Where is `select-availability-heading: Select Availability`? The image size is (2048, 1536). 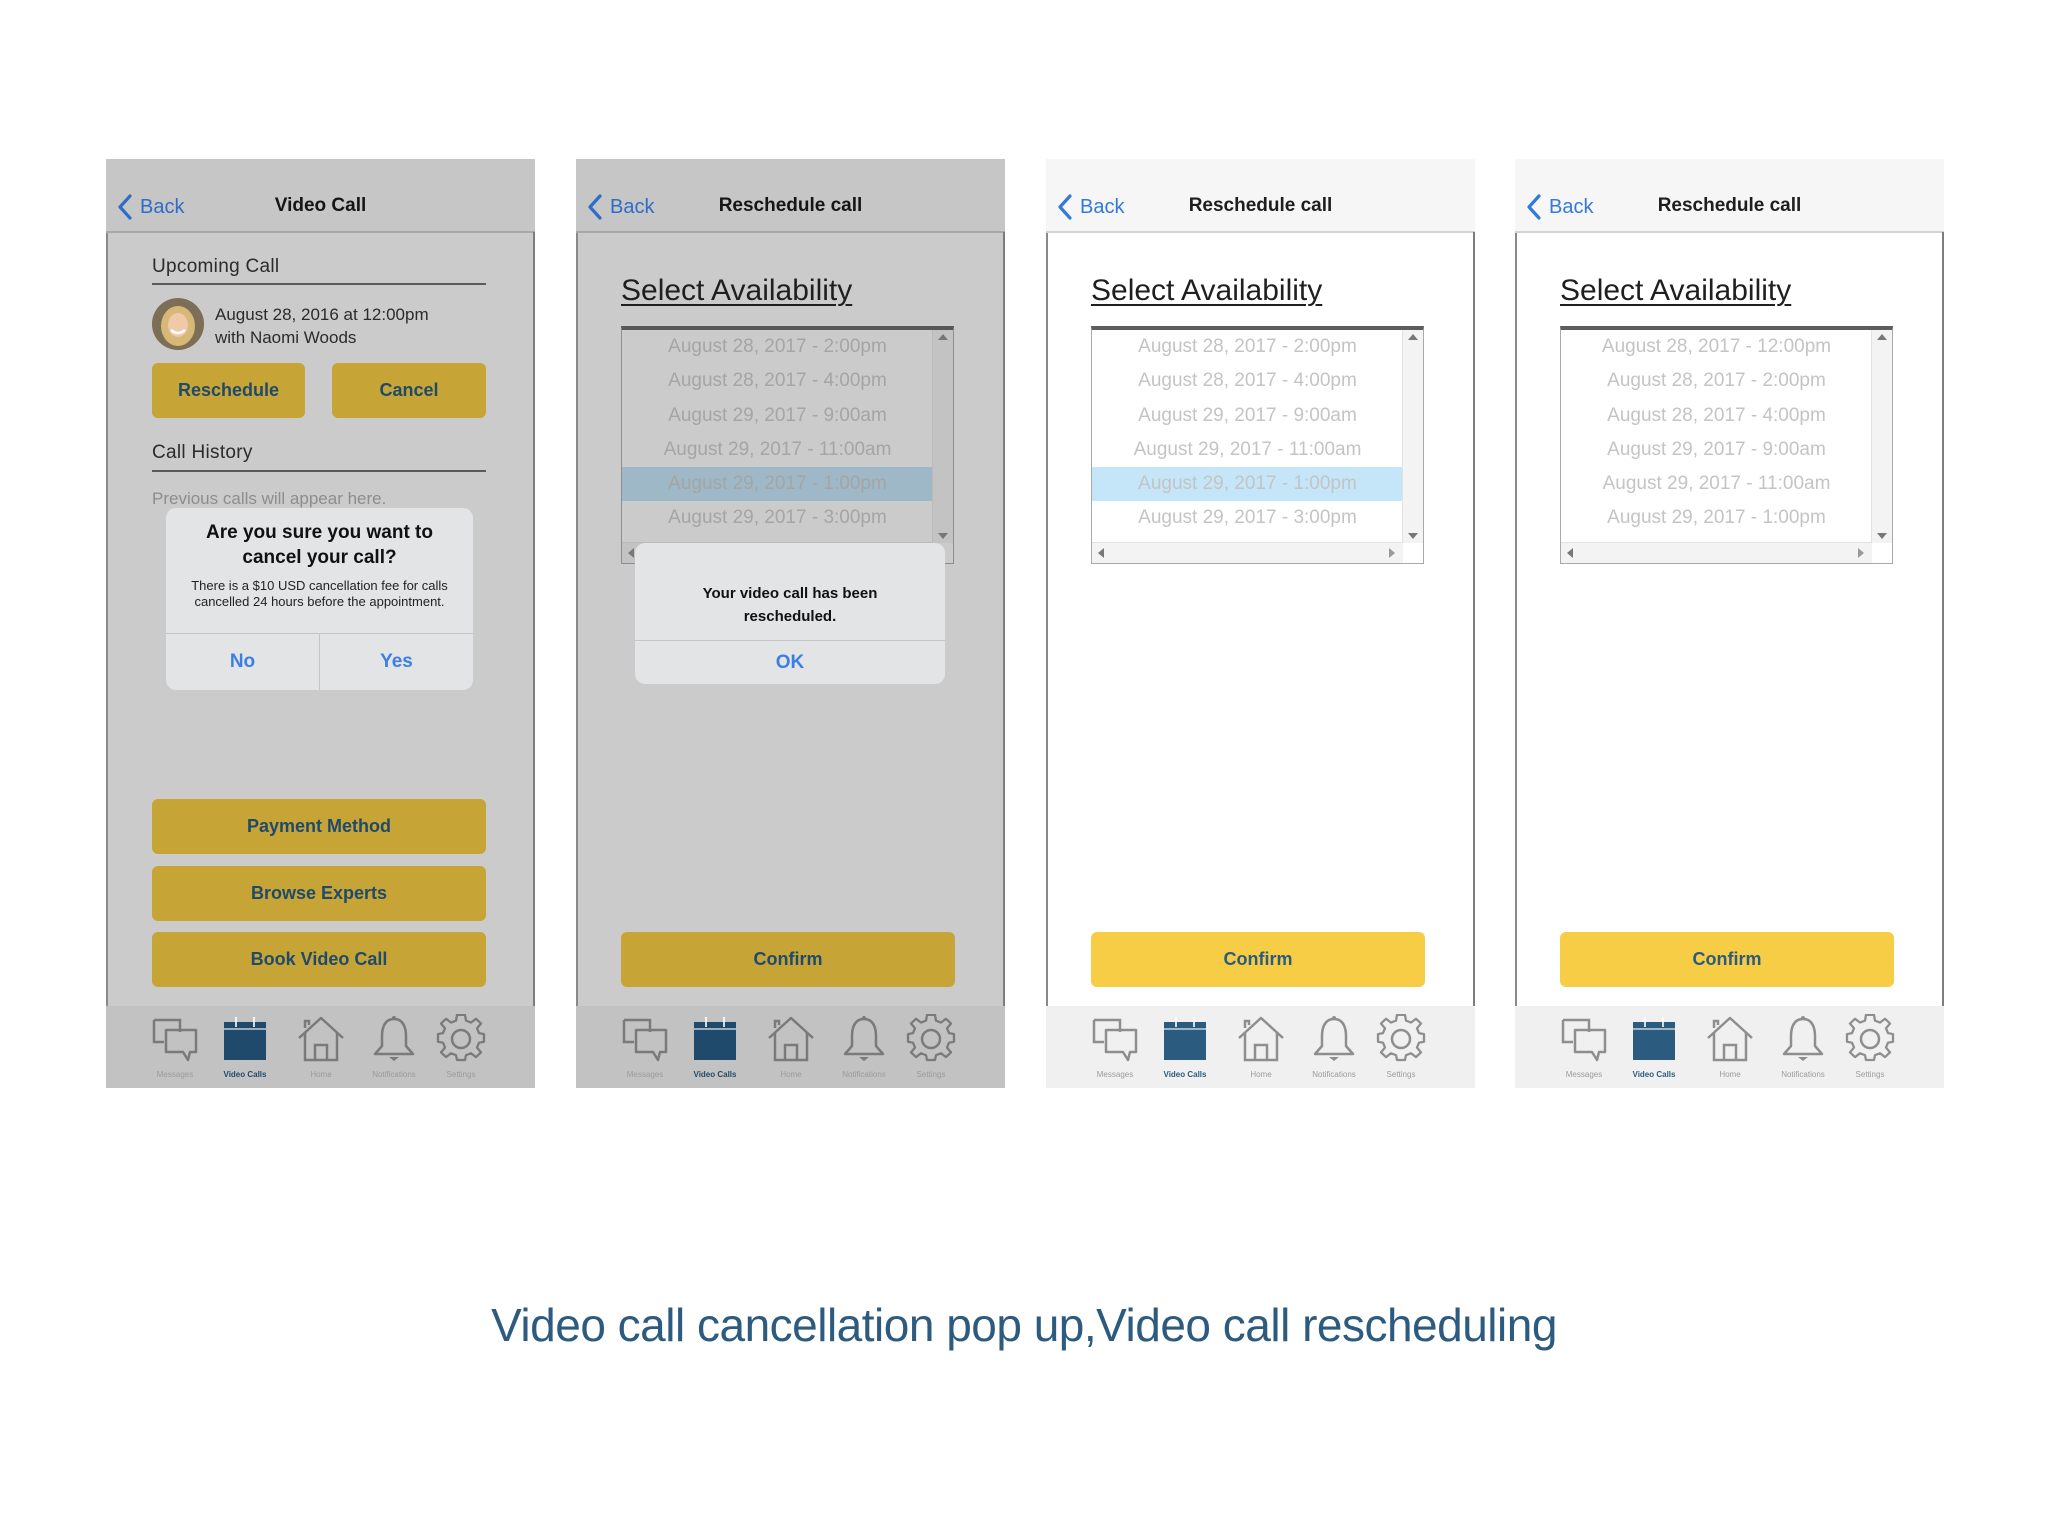
select-availability-heading: Select Availability is located at coordinates (1676, 290).